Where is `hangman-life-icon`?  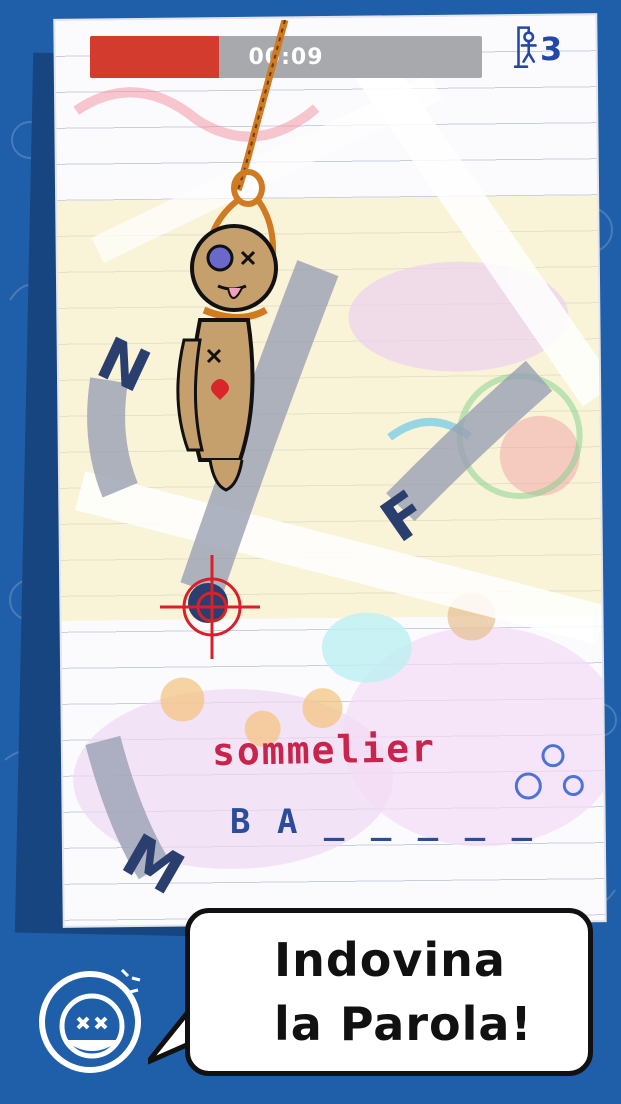 hangman-life-icon is located at coordinates (525, 47).